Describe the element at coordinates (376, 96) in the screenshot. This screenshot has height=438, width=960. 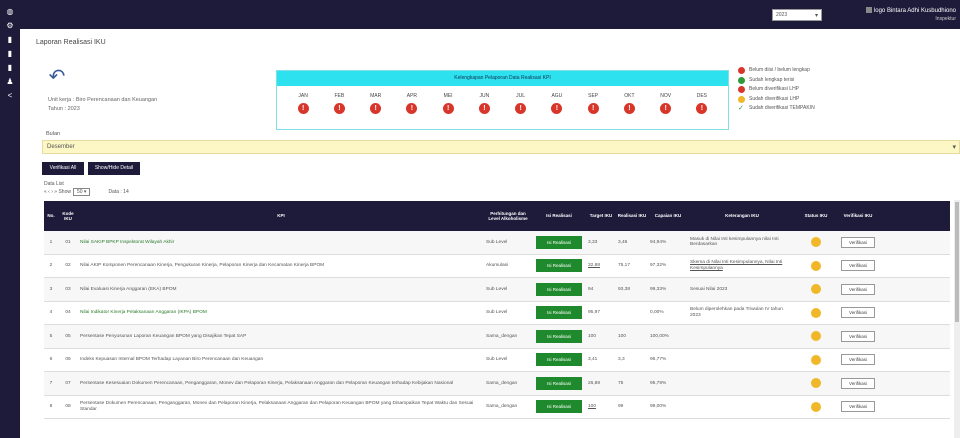
I see `month-label: MAR` at that location.